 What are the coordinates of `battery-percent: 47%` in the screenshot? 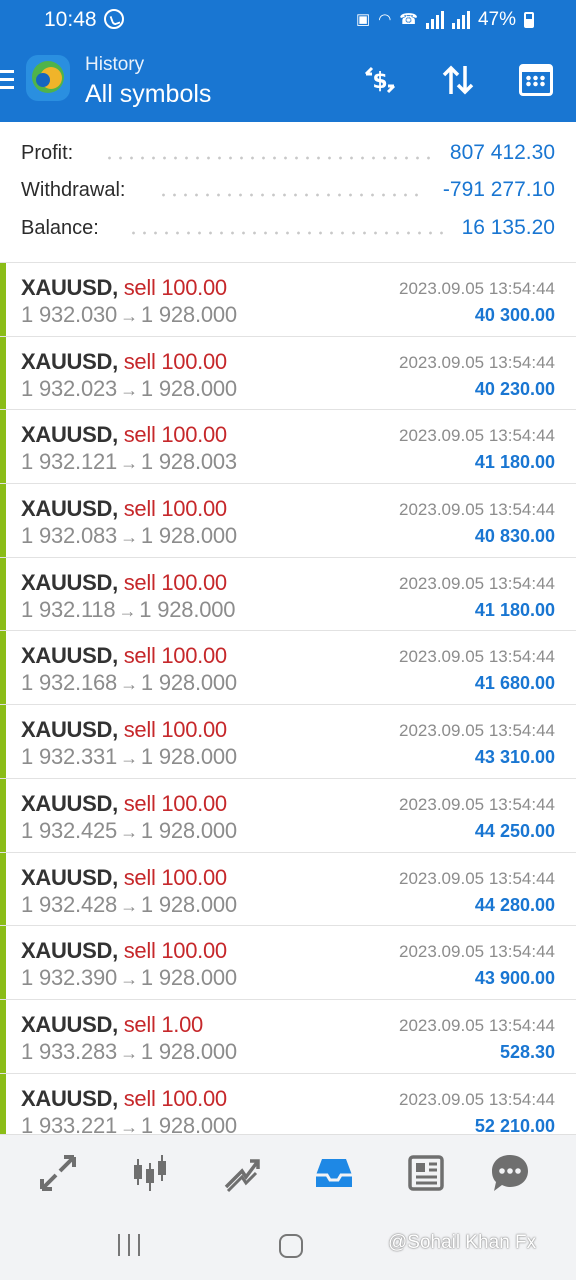 It's located at (496, 19).